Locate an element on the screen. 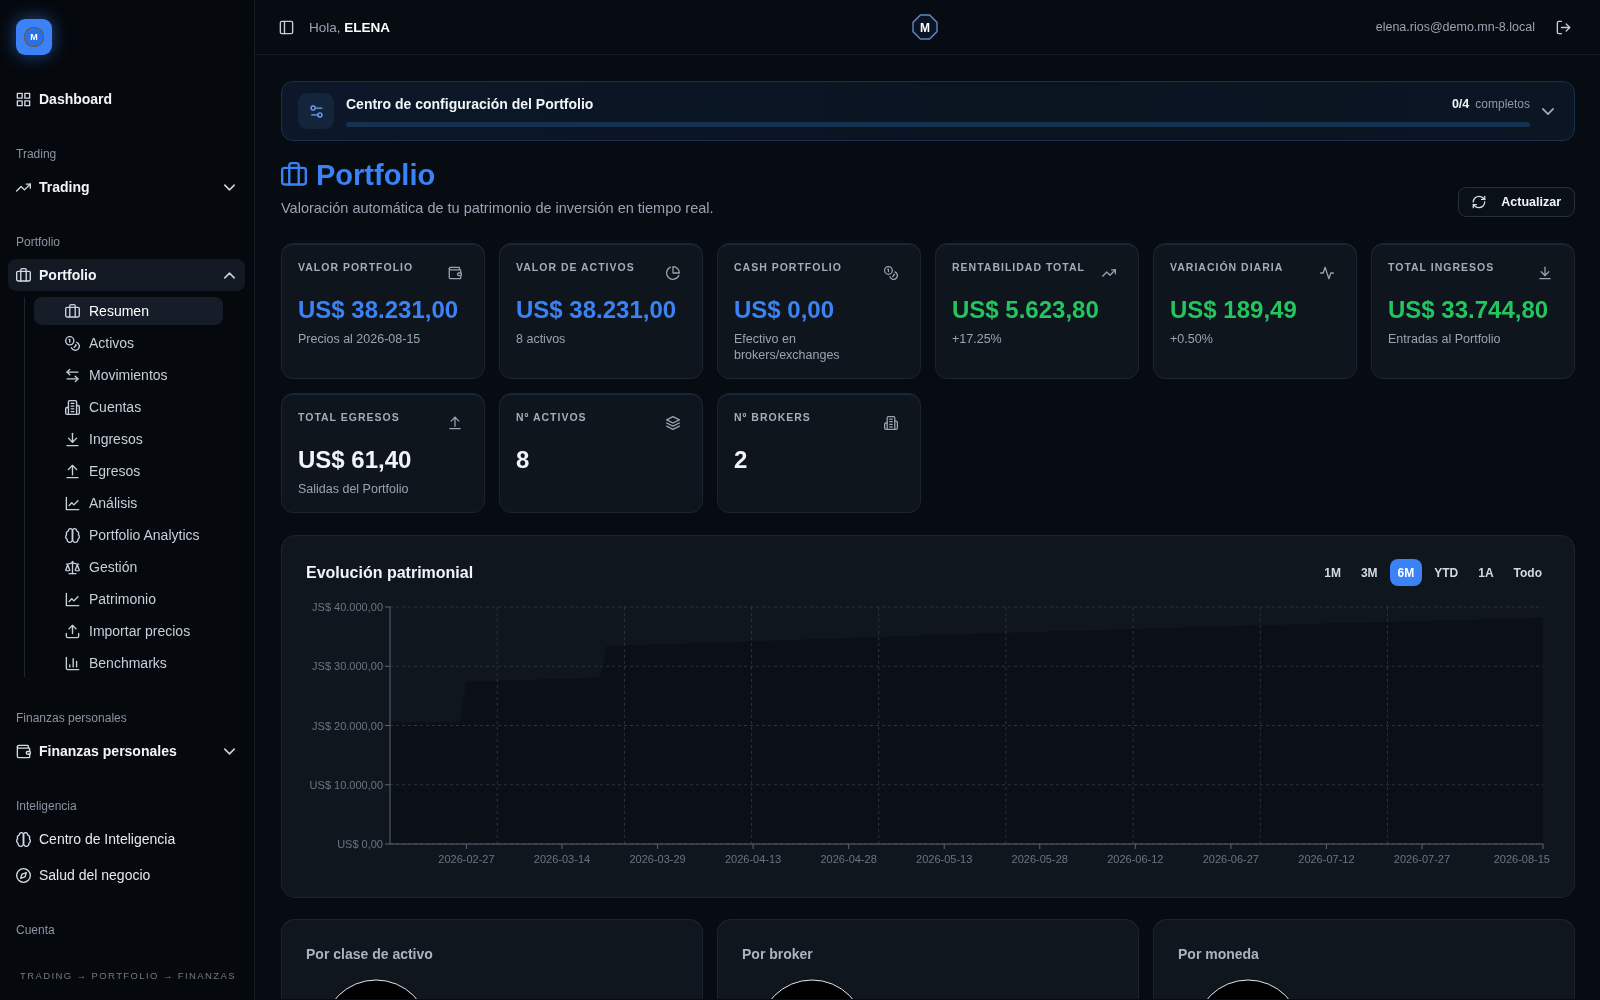  stat-value: 2 is located at coordinates (741, 460).